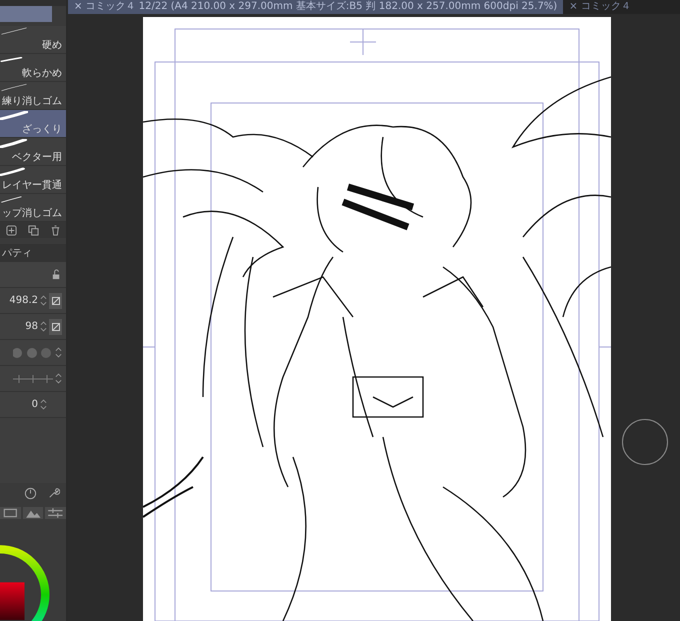 This screenshot has height=621, width=680. I want to click on tip-shape-icon, so click(33, 378).